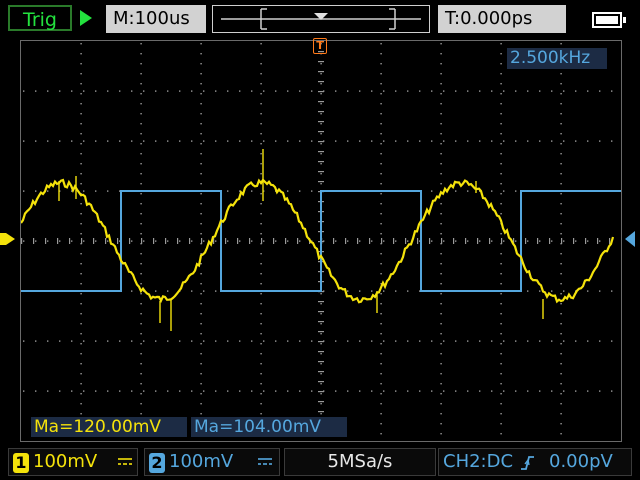 This screenshot has height=480, width=640. I want to click on play-icon, so click(86, 18).